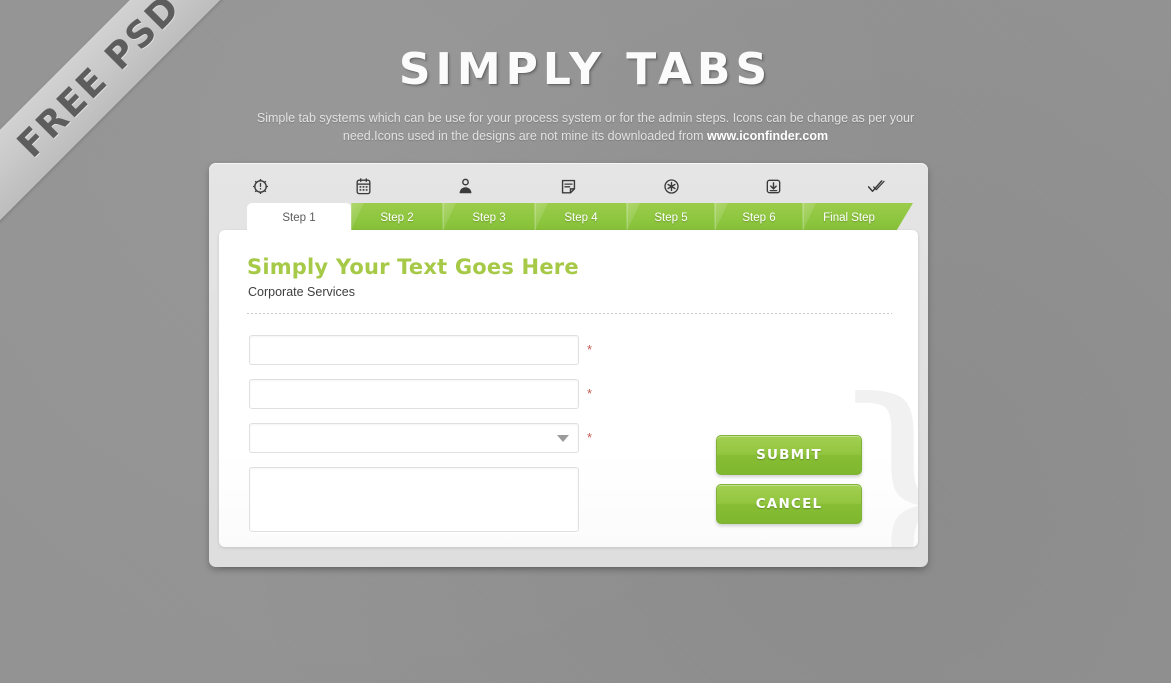  What do you see at coordinates (465, 186) in the screenshot?
I see `user-icon` at bounding box center [465, 186].